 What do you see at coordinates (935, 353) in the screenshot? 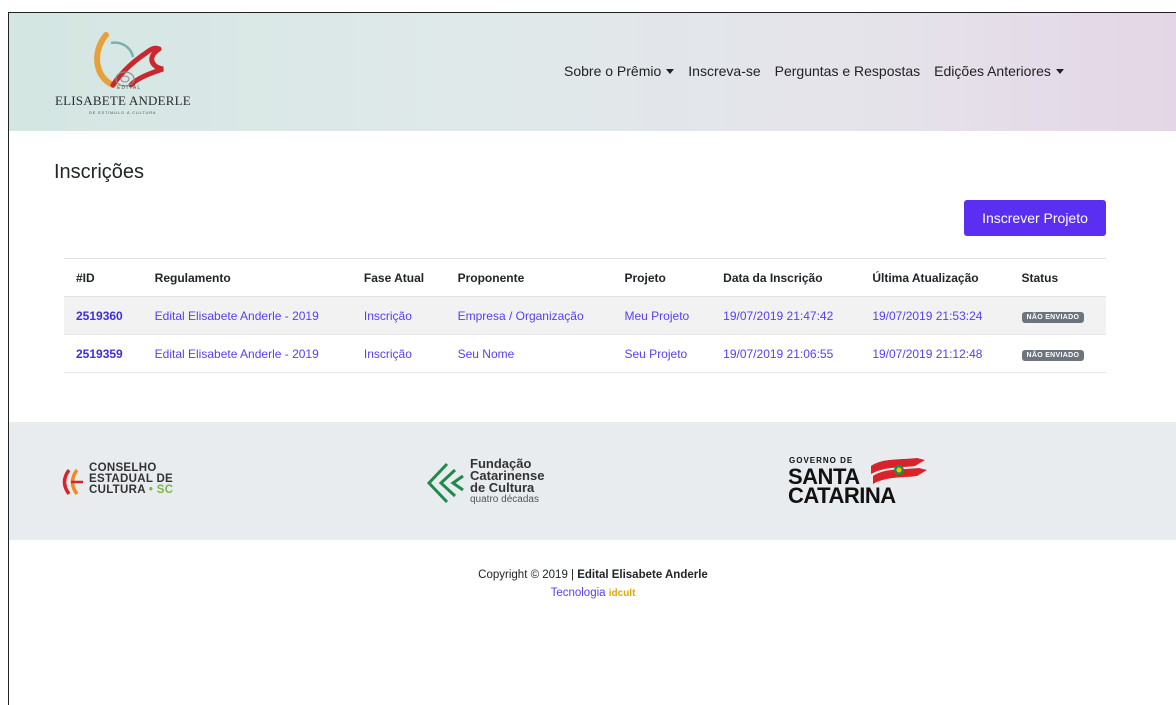
I see `cell-atualizacao-link: 19/07/2019 21:12:48` at bounding box center [935, 353].